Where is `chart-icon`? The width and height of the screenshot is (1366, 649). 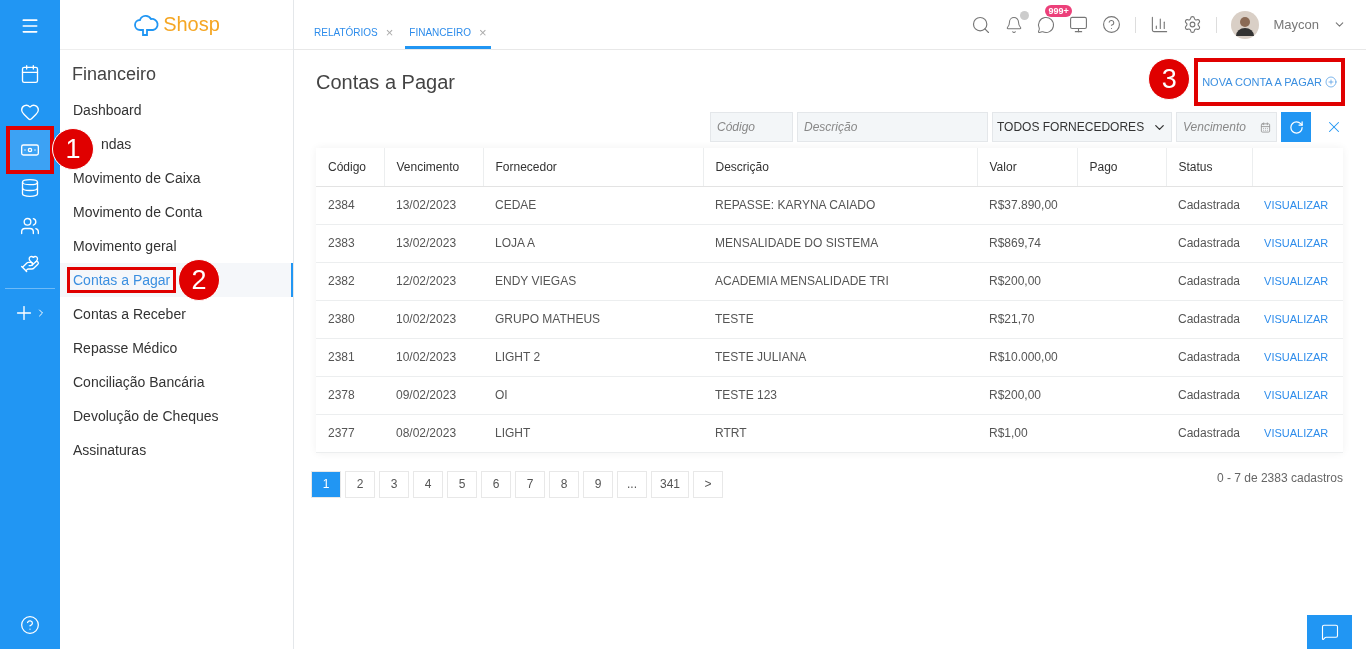 chart-icon is located at coordinates (1160, 24).